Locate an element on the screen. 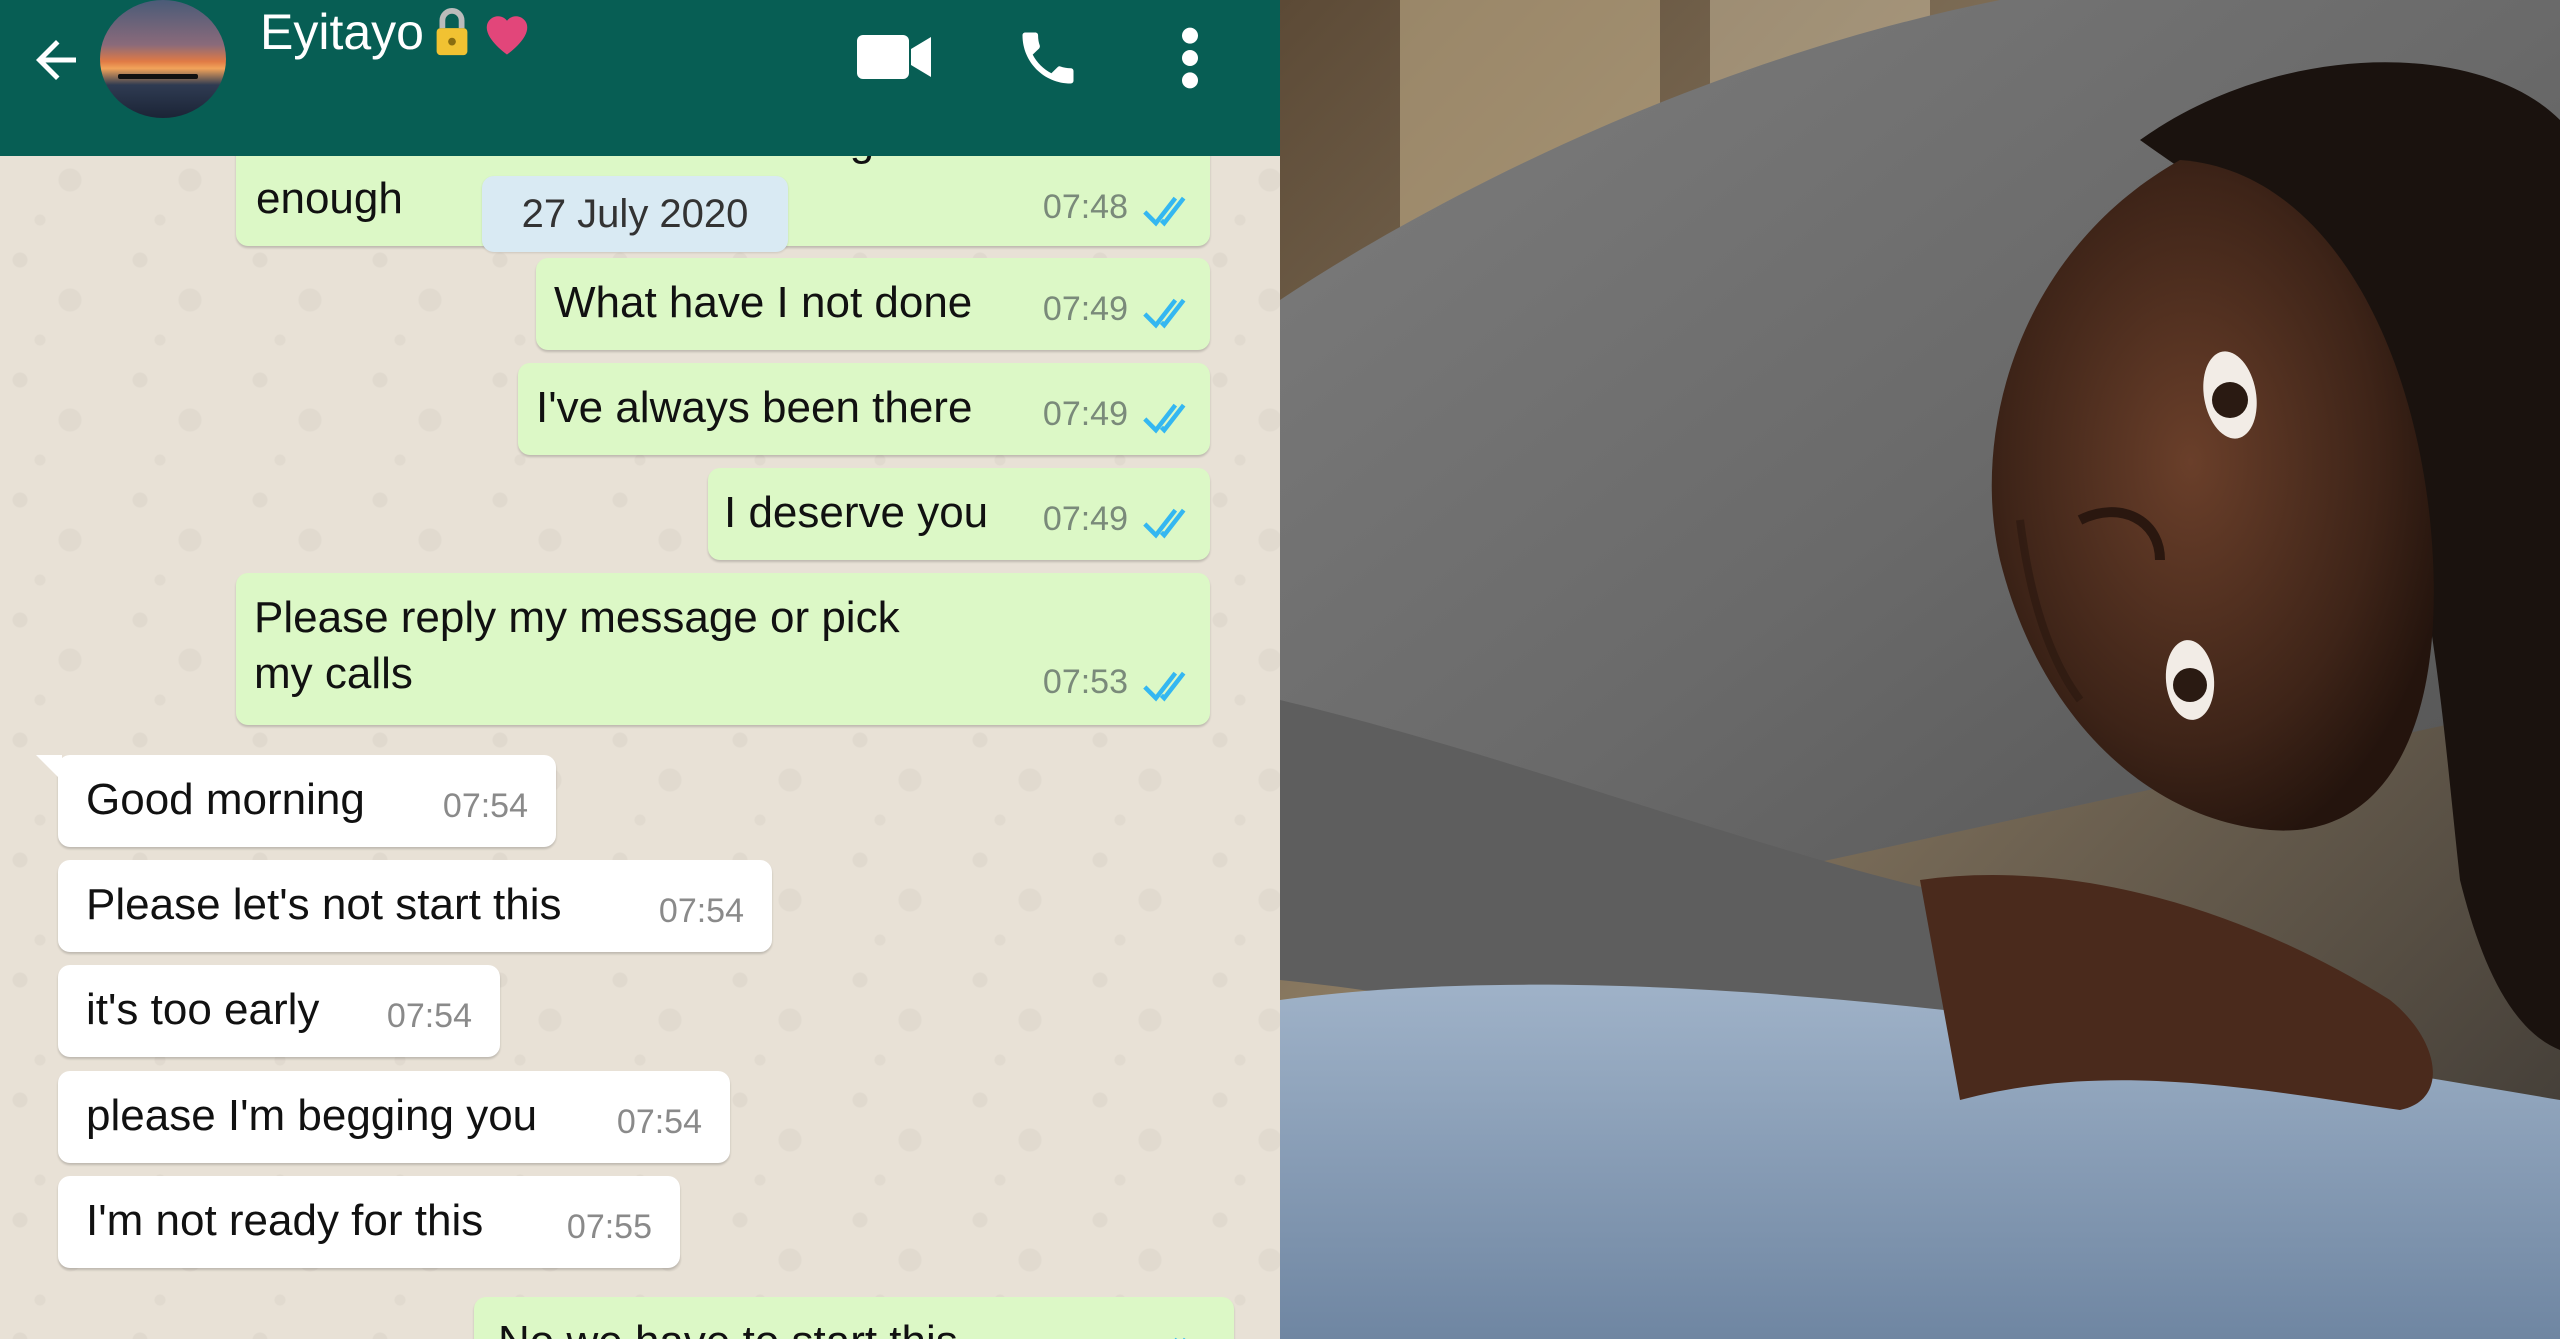  more-icon is located at coordinates (1190, 58).